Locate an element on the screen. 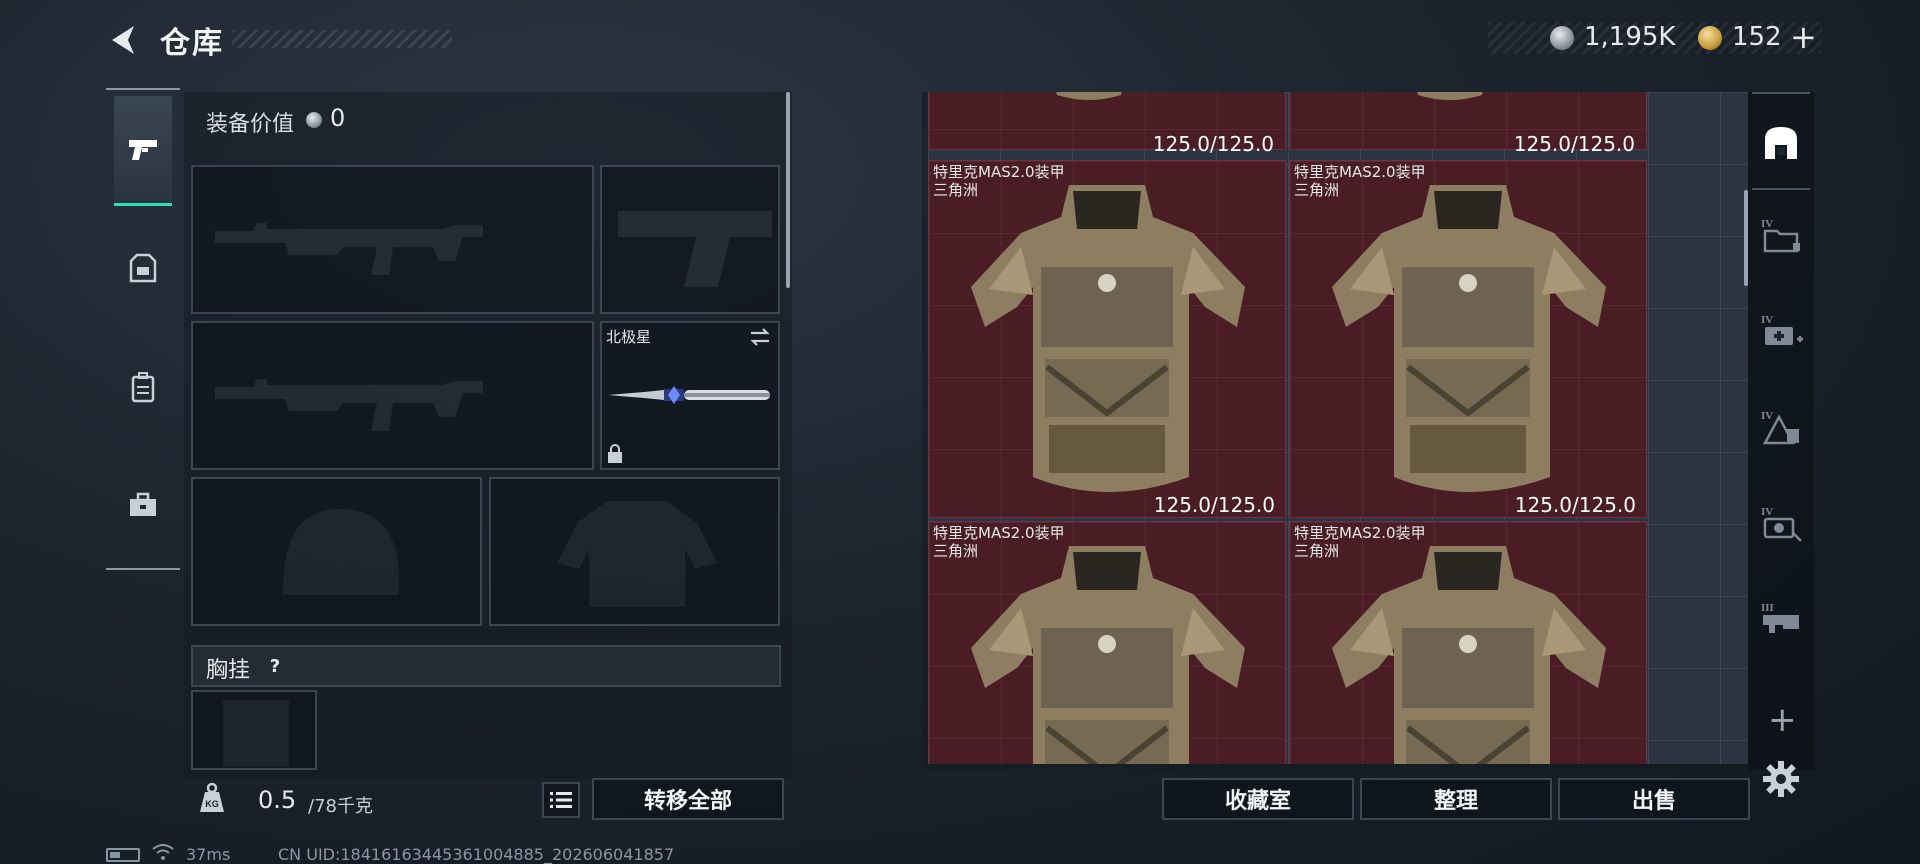  collection-room-button: 收藏室 is located at coordinates (1258, 799).